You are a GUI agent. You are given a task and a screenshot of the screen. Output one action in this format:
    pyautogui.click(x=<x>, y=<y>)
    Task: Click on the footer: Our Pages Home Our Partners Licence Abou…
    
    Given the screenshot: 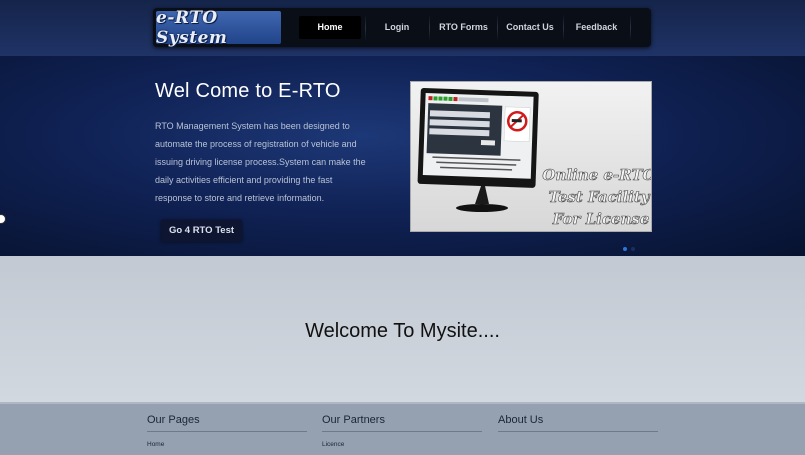 What is the action you would take?
    pyautogui.click(x=402, y=428)
    